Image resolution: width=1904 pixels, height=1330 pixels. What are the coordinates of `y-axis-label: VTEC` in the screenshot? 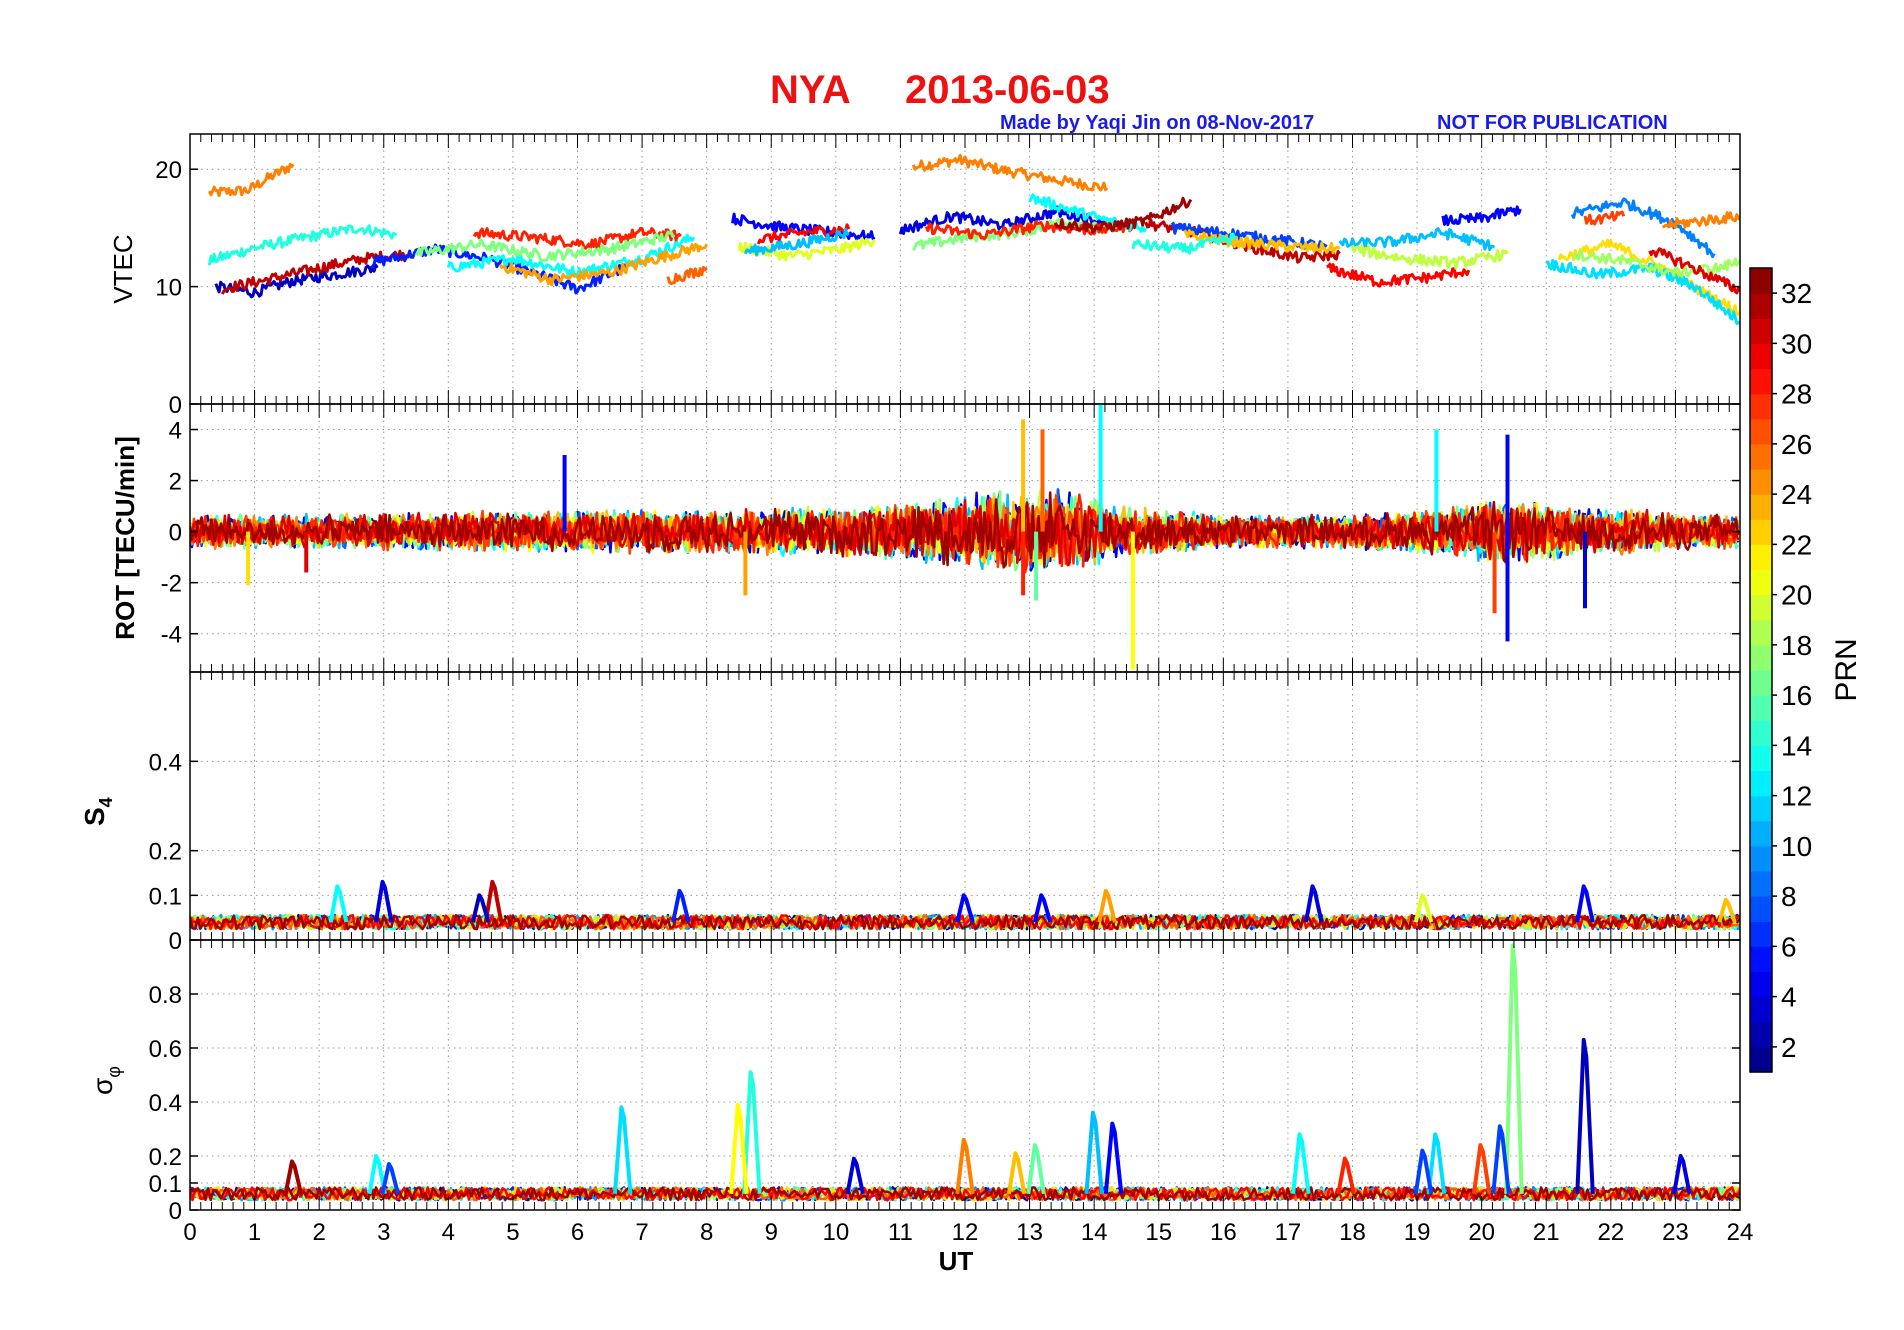 It's located at (123, 268).